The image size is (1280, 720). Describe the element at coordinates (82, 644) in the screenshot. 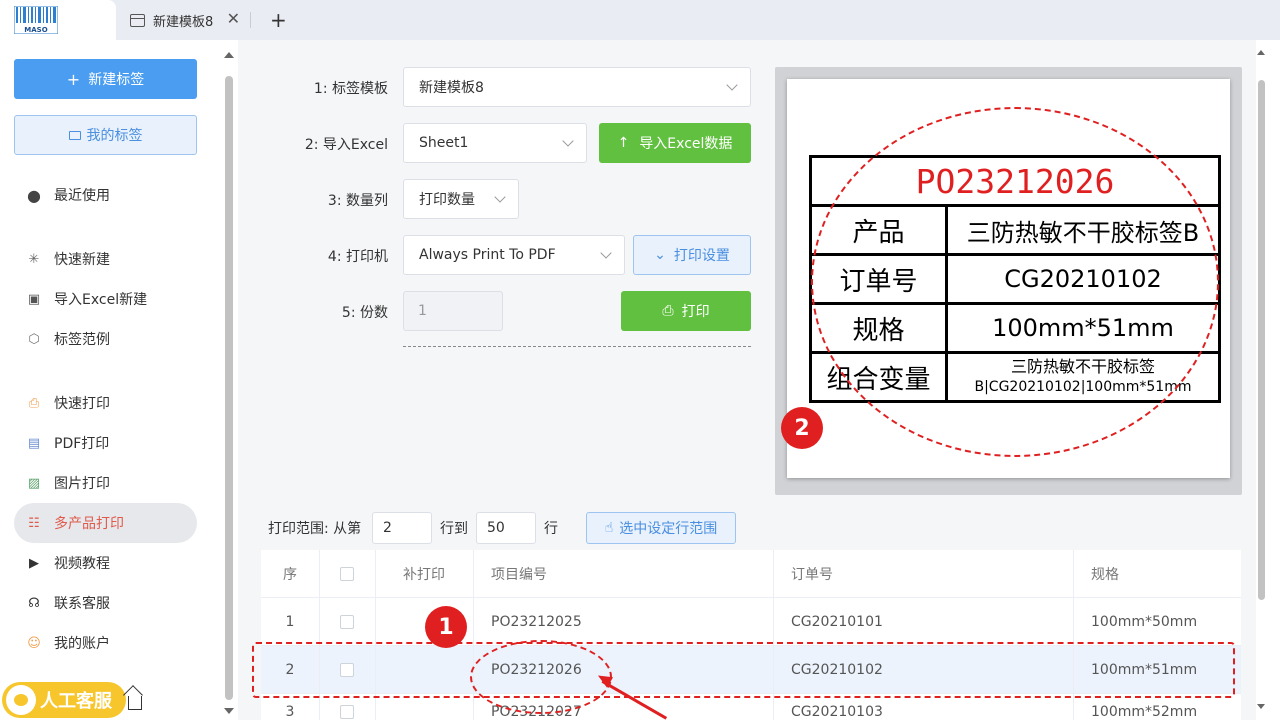

I see `sidebar-item-label: 我的账户` at that location.